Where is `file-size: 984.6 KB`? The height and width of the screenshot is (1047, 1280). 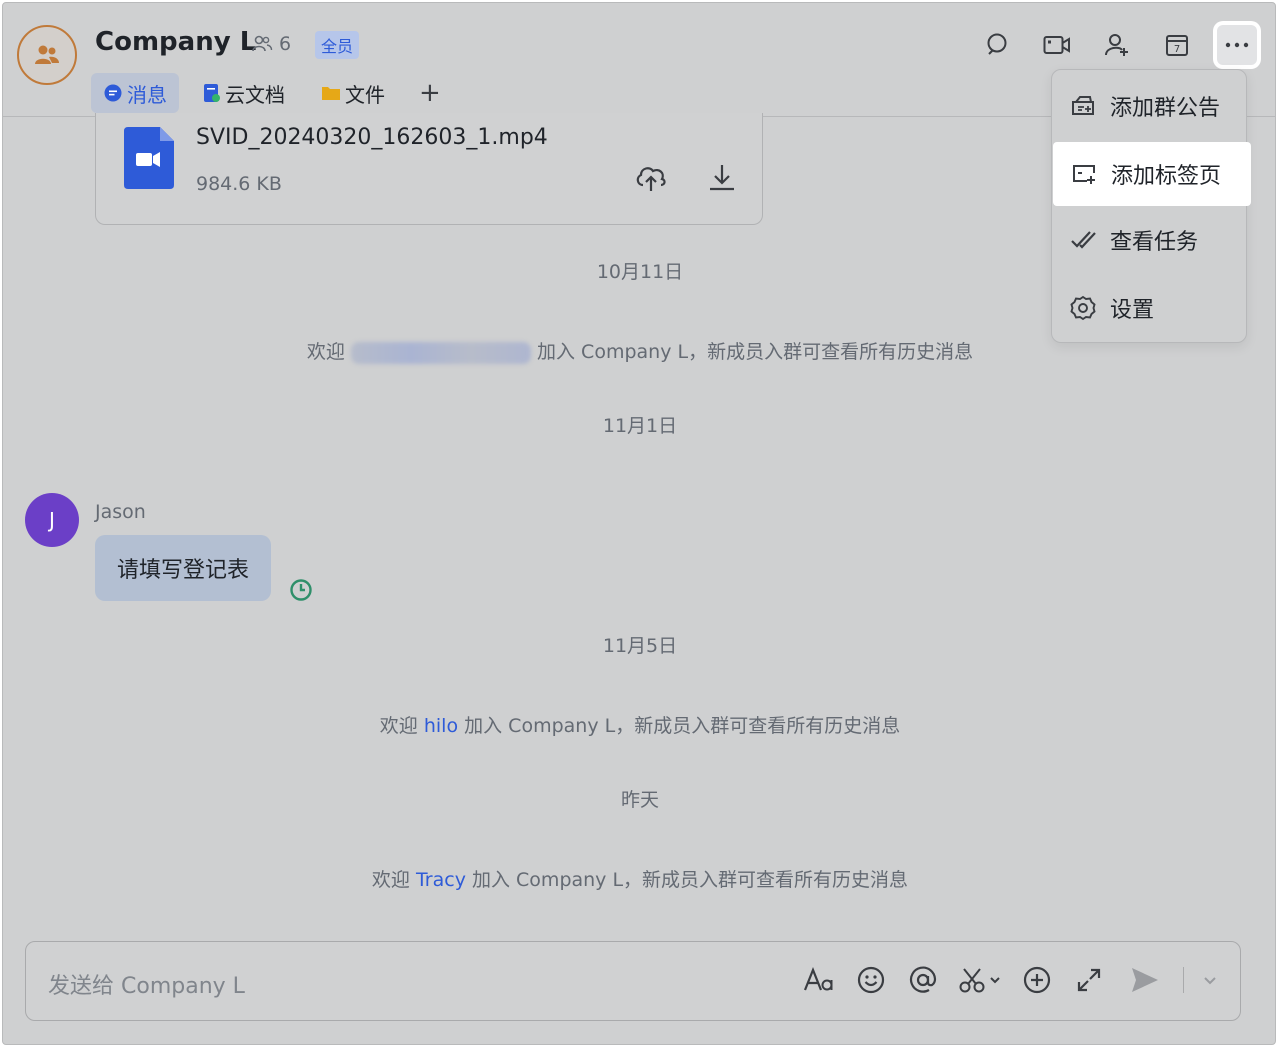
file-size: 984.6 KB is located at coordinates (239, 184).